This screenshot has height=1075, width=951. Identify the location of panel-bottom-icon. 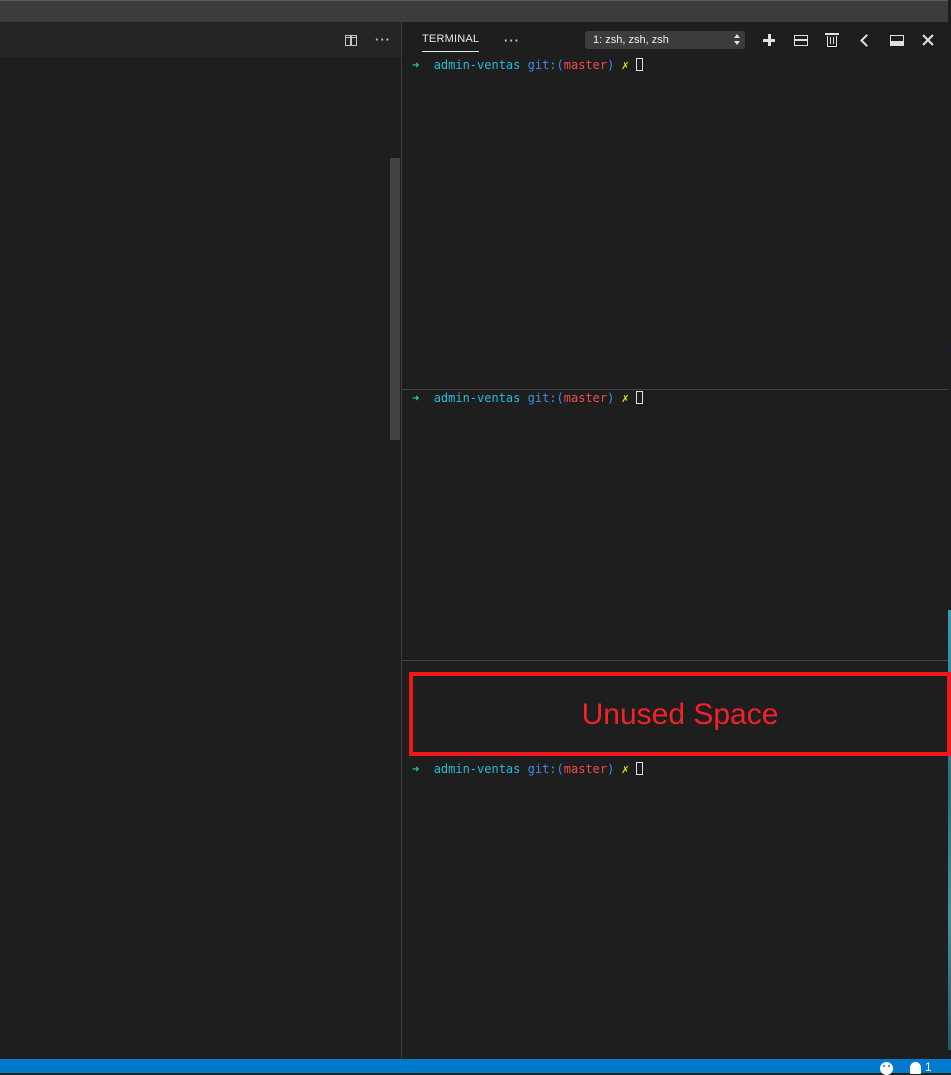
(897, 40).